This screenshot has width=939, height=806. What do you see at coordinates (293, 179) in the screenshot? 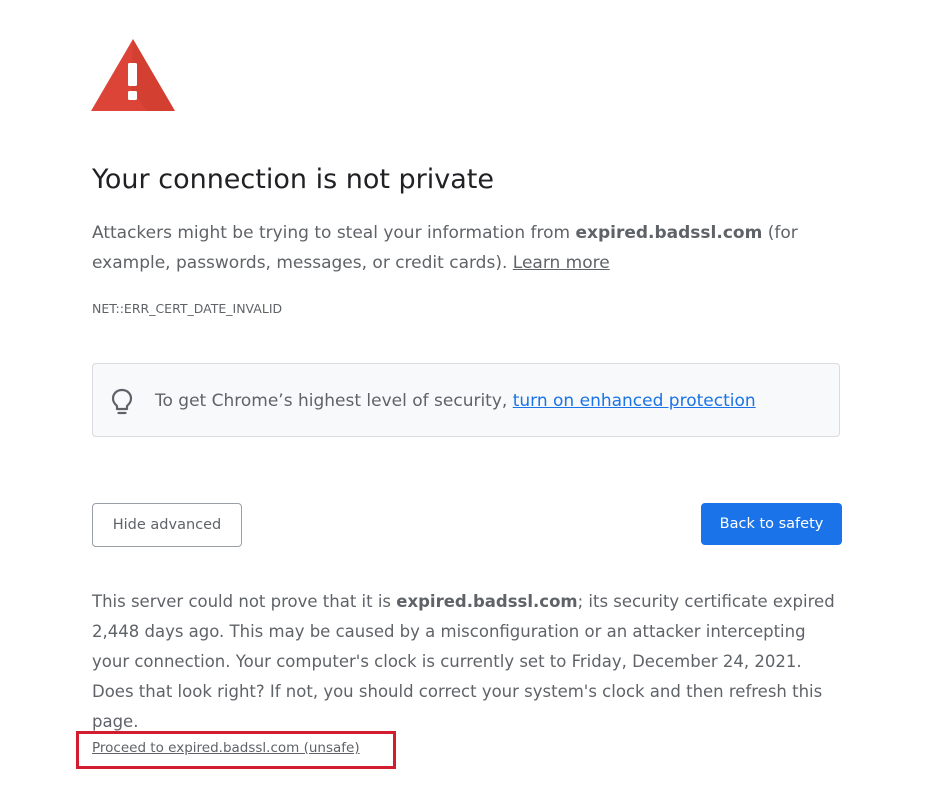
I see `page-title: Your connection is not private` at bounding box center [293, 179].